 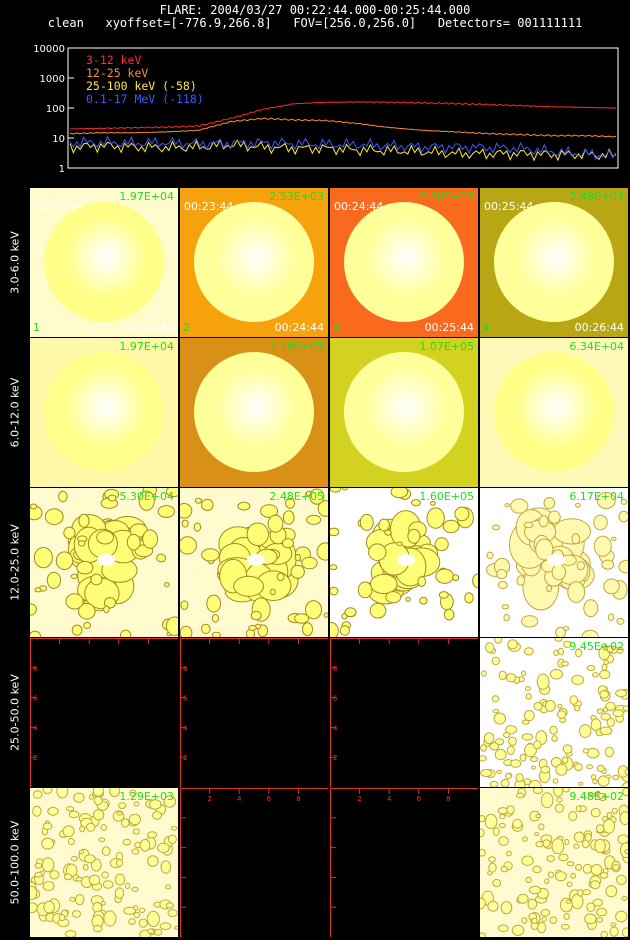 What do you see at coordinates (596, 196) in the screenshot?
I see `panel-max-value: 2.48E+03` at bounding box center [596, 196].